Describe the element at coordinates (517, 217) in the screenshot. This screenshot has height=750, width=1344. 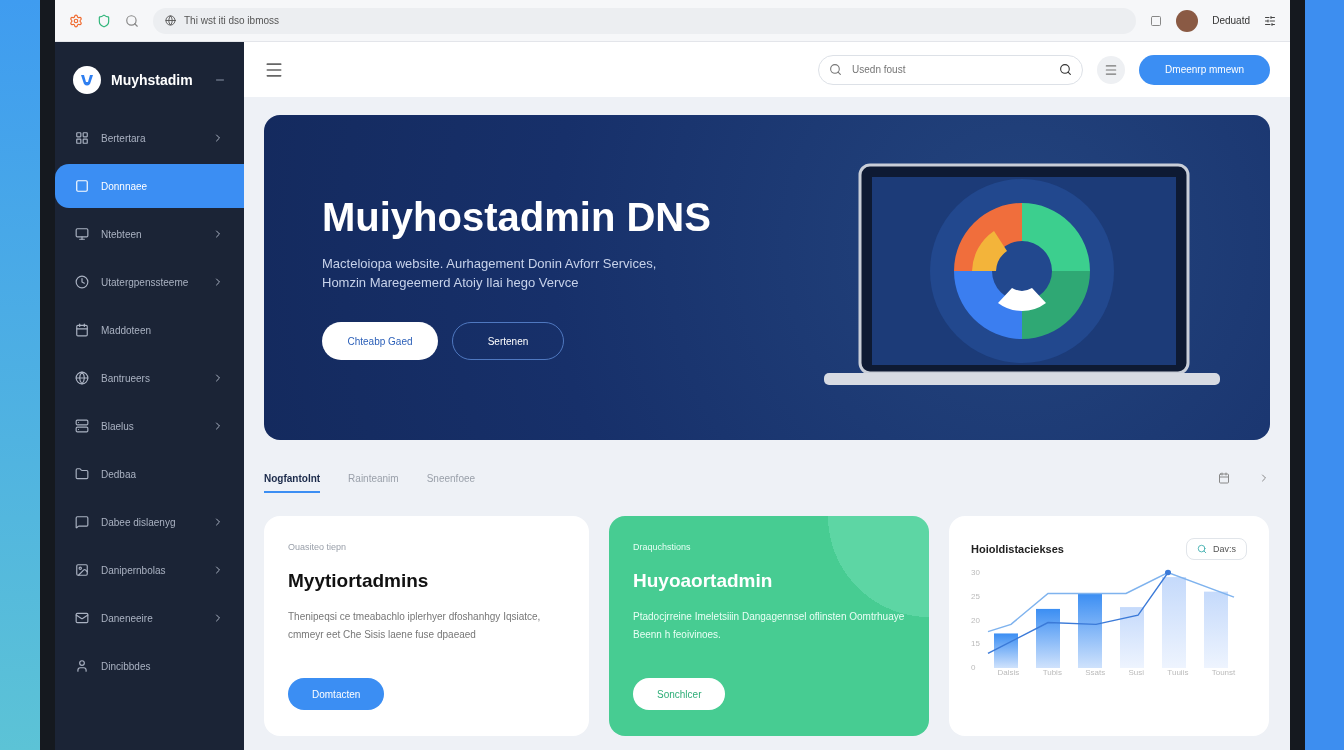
I see `hero-title: Muiyhostadmin DNS` at that location.